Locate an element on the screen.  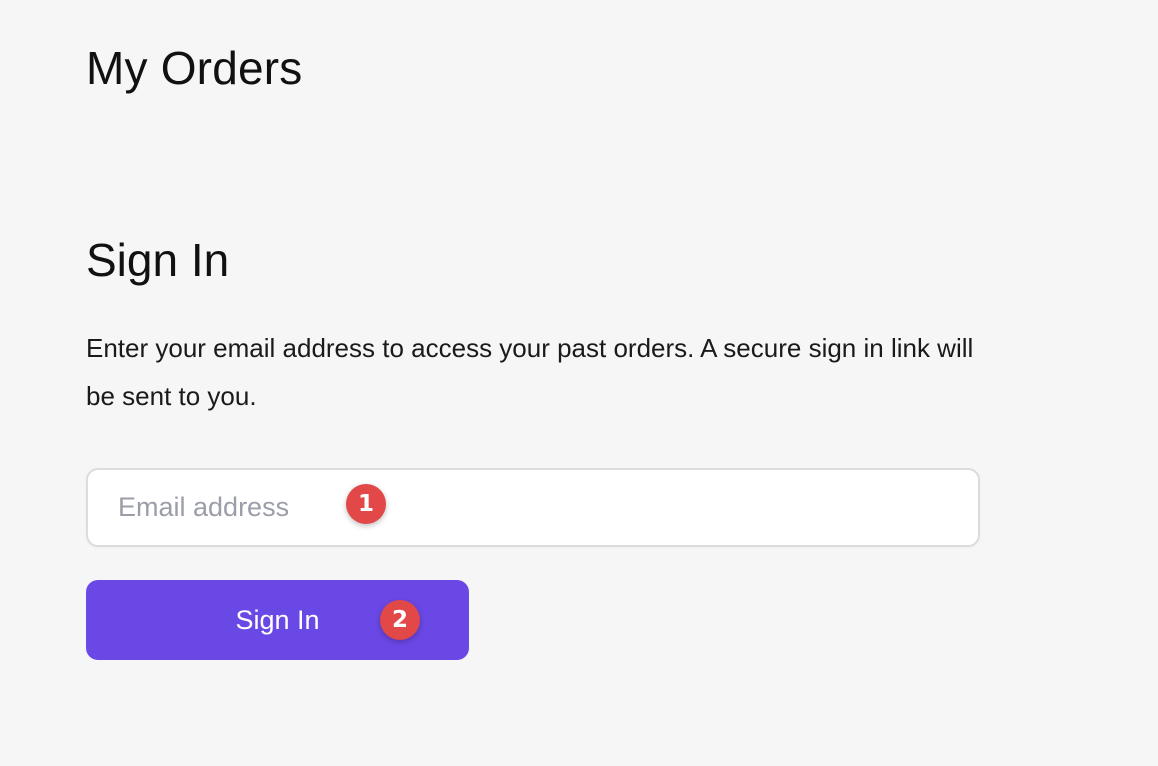
annotation-marker-2: 2 is located at coordinates (400, 620).